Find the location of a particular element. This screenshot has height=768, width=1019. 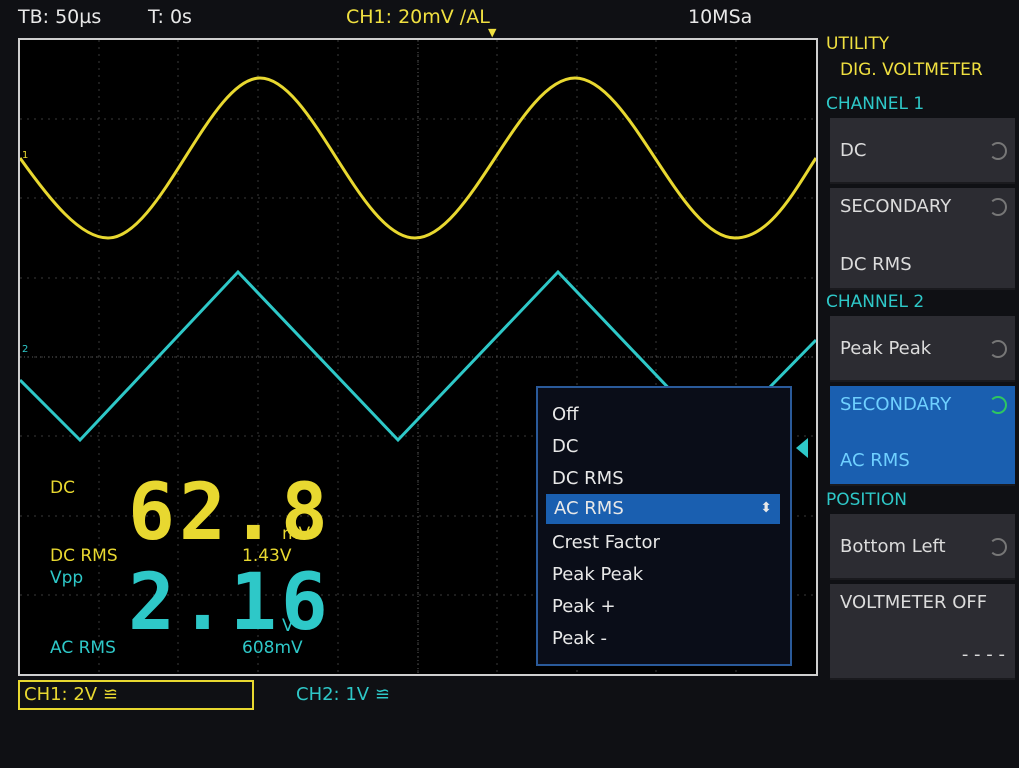

menu-pointer-icon is located at coordinates (802, 448).